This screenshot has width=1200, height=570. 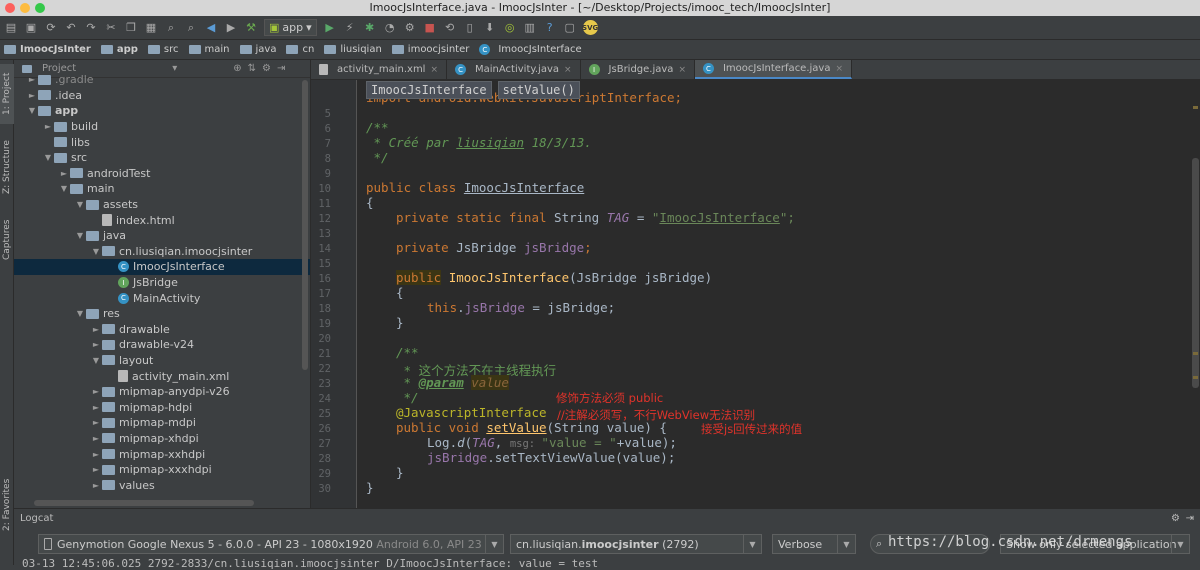 I want to click on breadcrumb-6: liusiqian, so click(x=353, y=49).